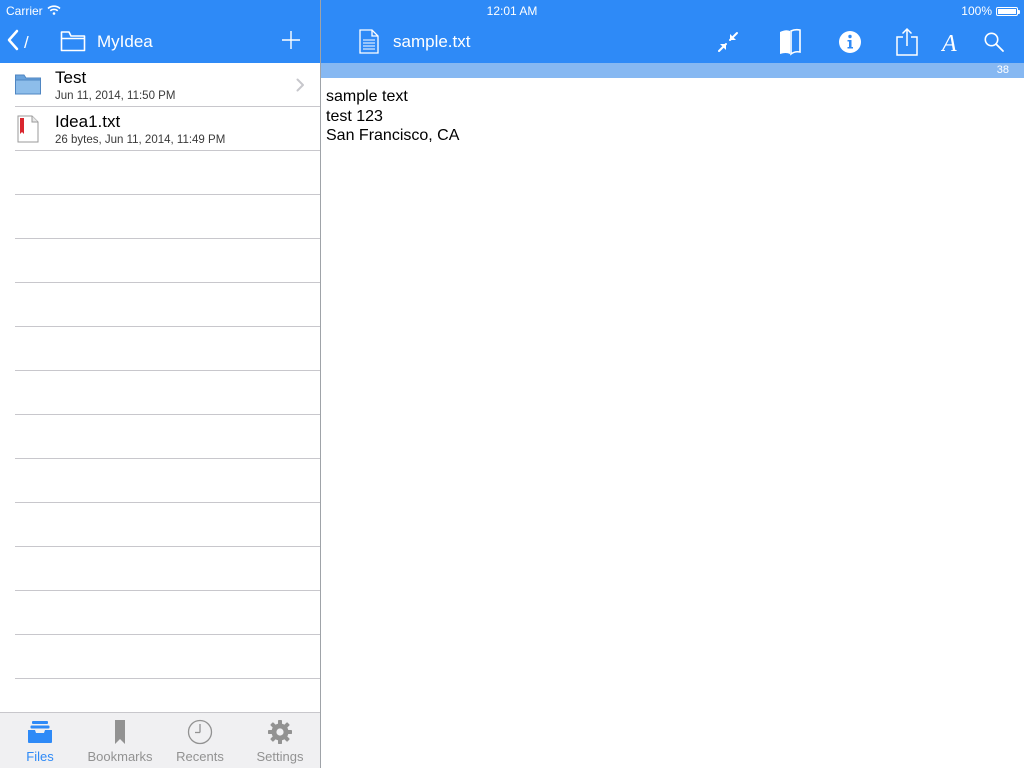  Describe the element at coordinates (24, 11) in the screenshot. I see `carrier-label: Carrier` at that location.